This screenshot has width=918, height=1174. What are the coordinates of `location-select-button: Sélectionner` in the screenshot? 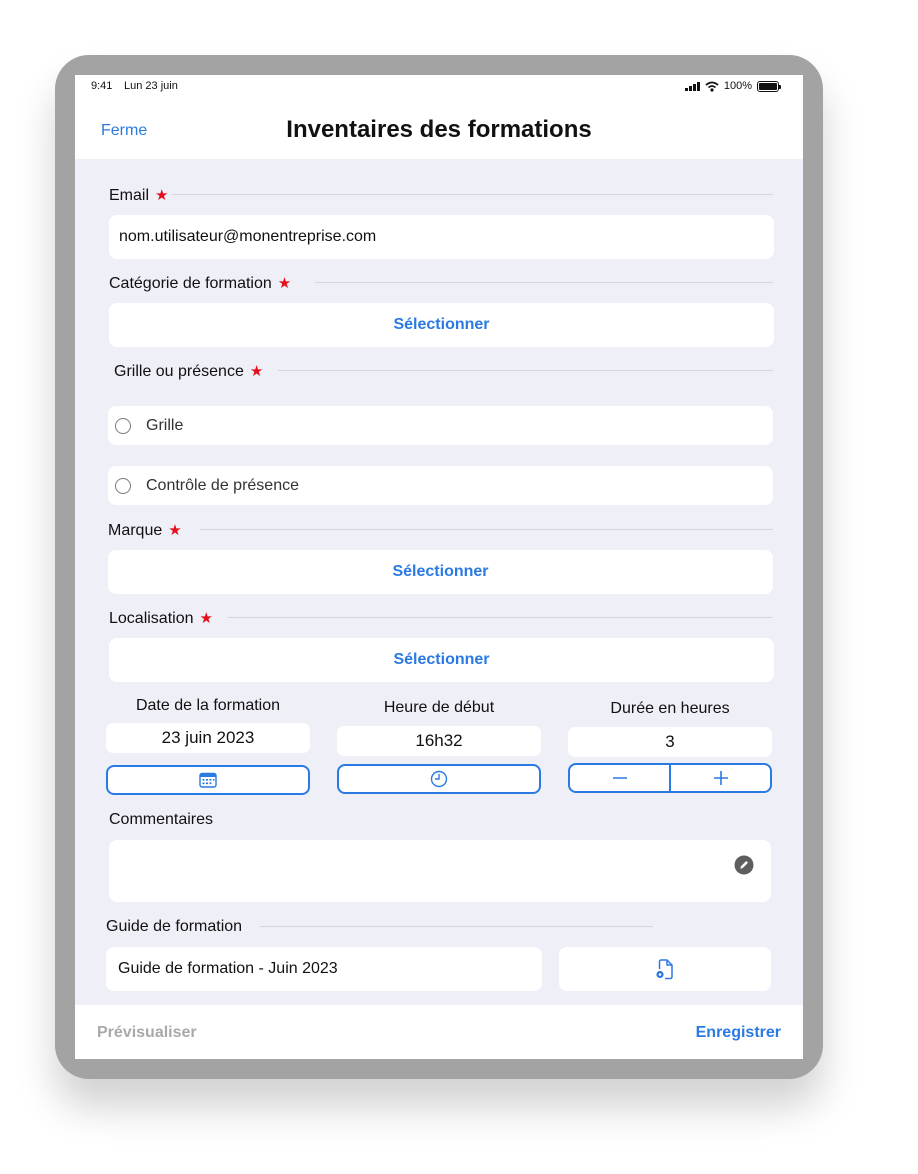 It's located at (441, 660).